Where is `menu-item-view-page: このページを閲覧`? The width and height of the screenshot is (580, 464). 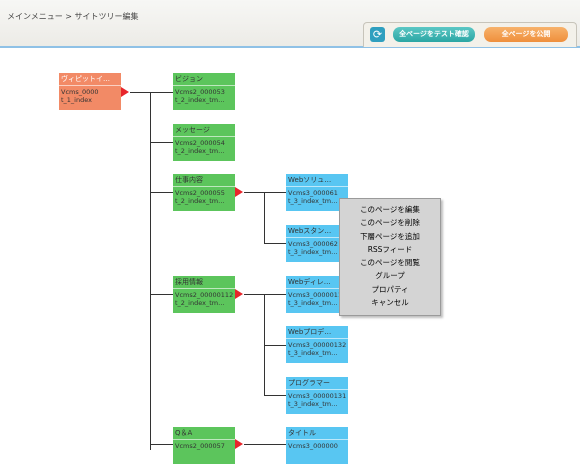 menu-item-view-page: このページを閲覧 is located at coordinates (390, 262).